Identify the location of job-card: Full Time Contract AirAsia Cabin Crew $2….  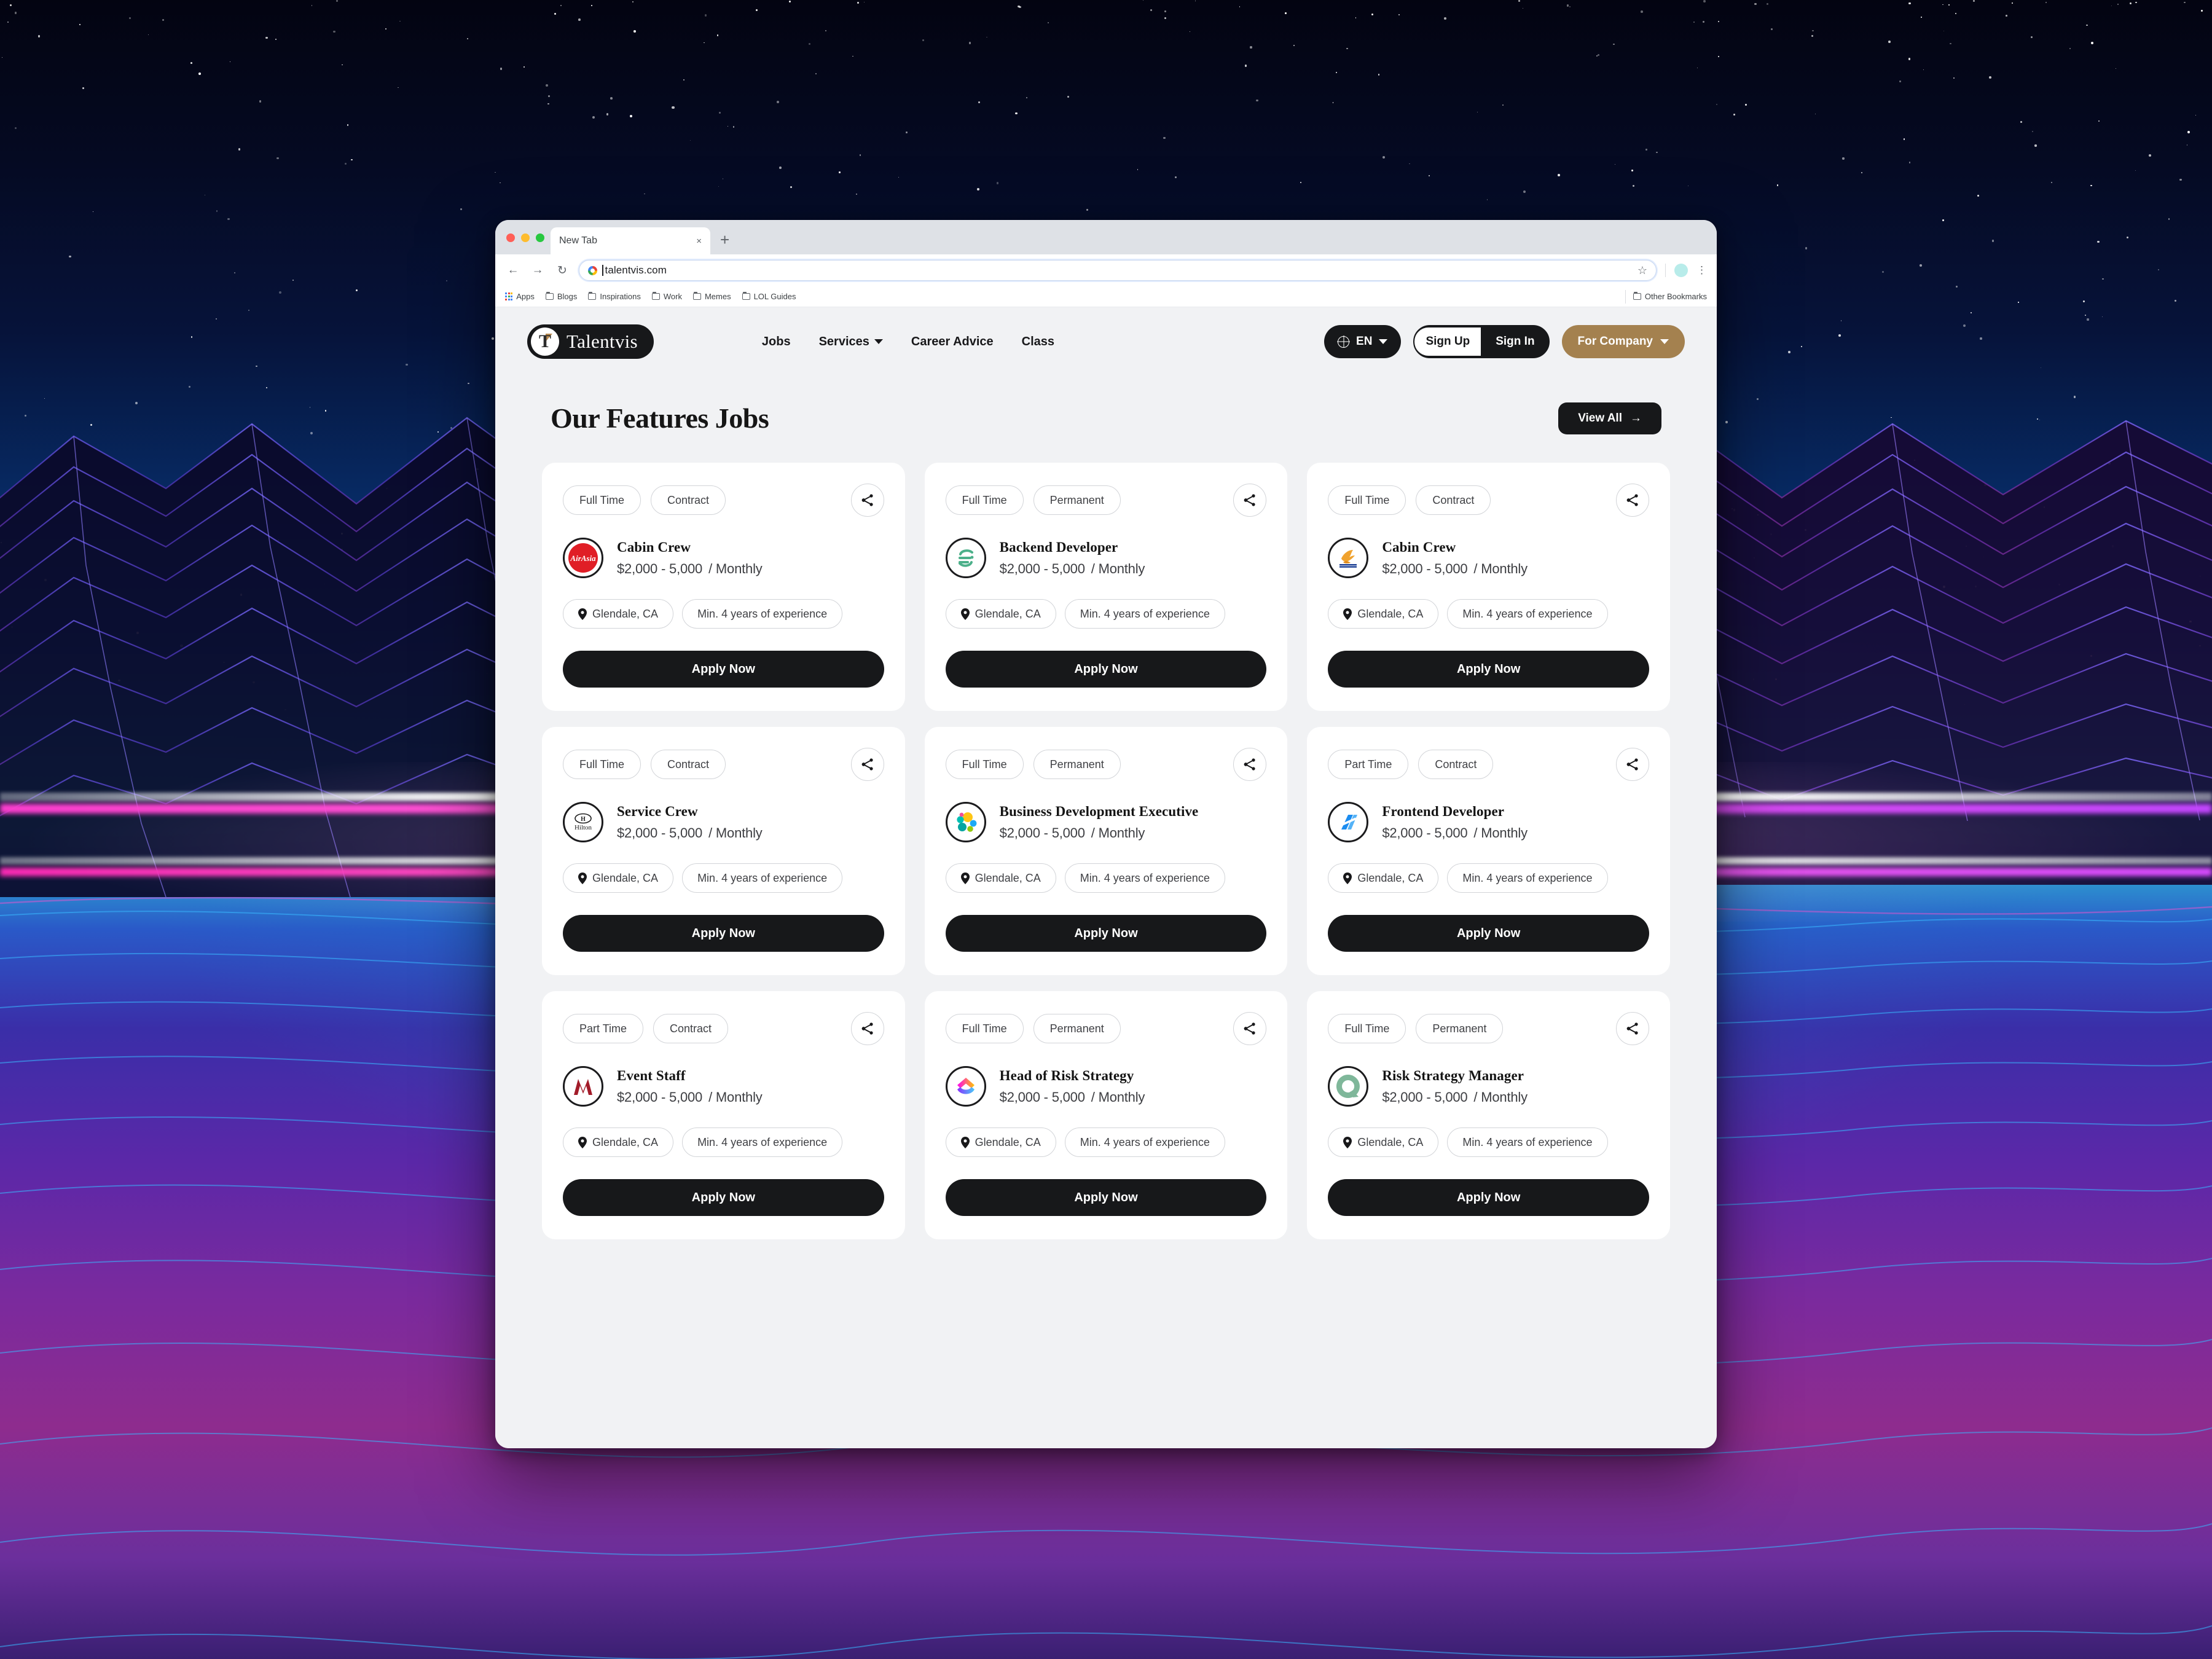
(723, 587).